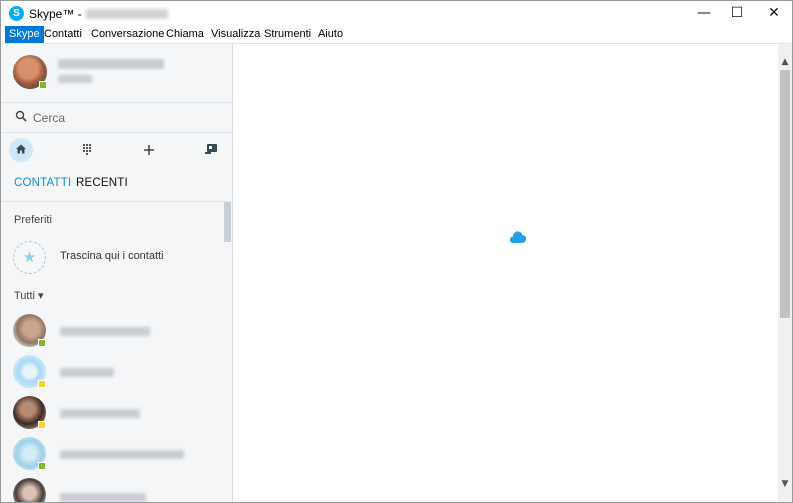 This screenshot has width=793, height=503. I want to click on contacts-tabs: CONTATTI RECENTI, so click(116, 186).